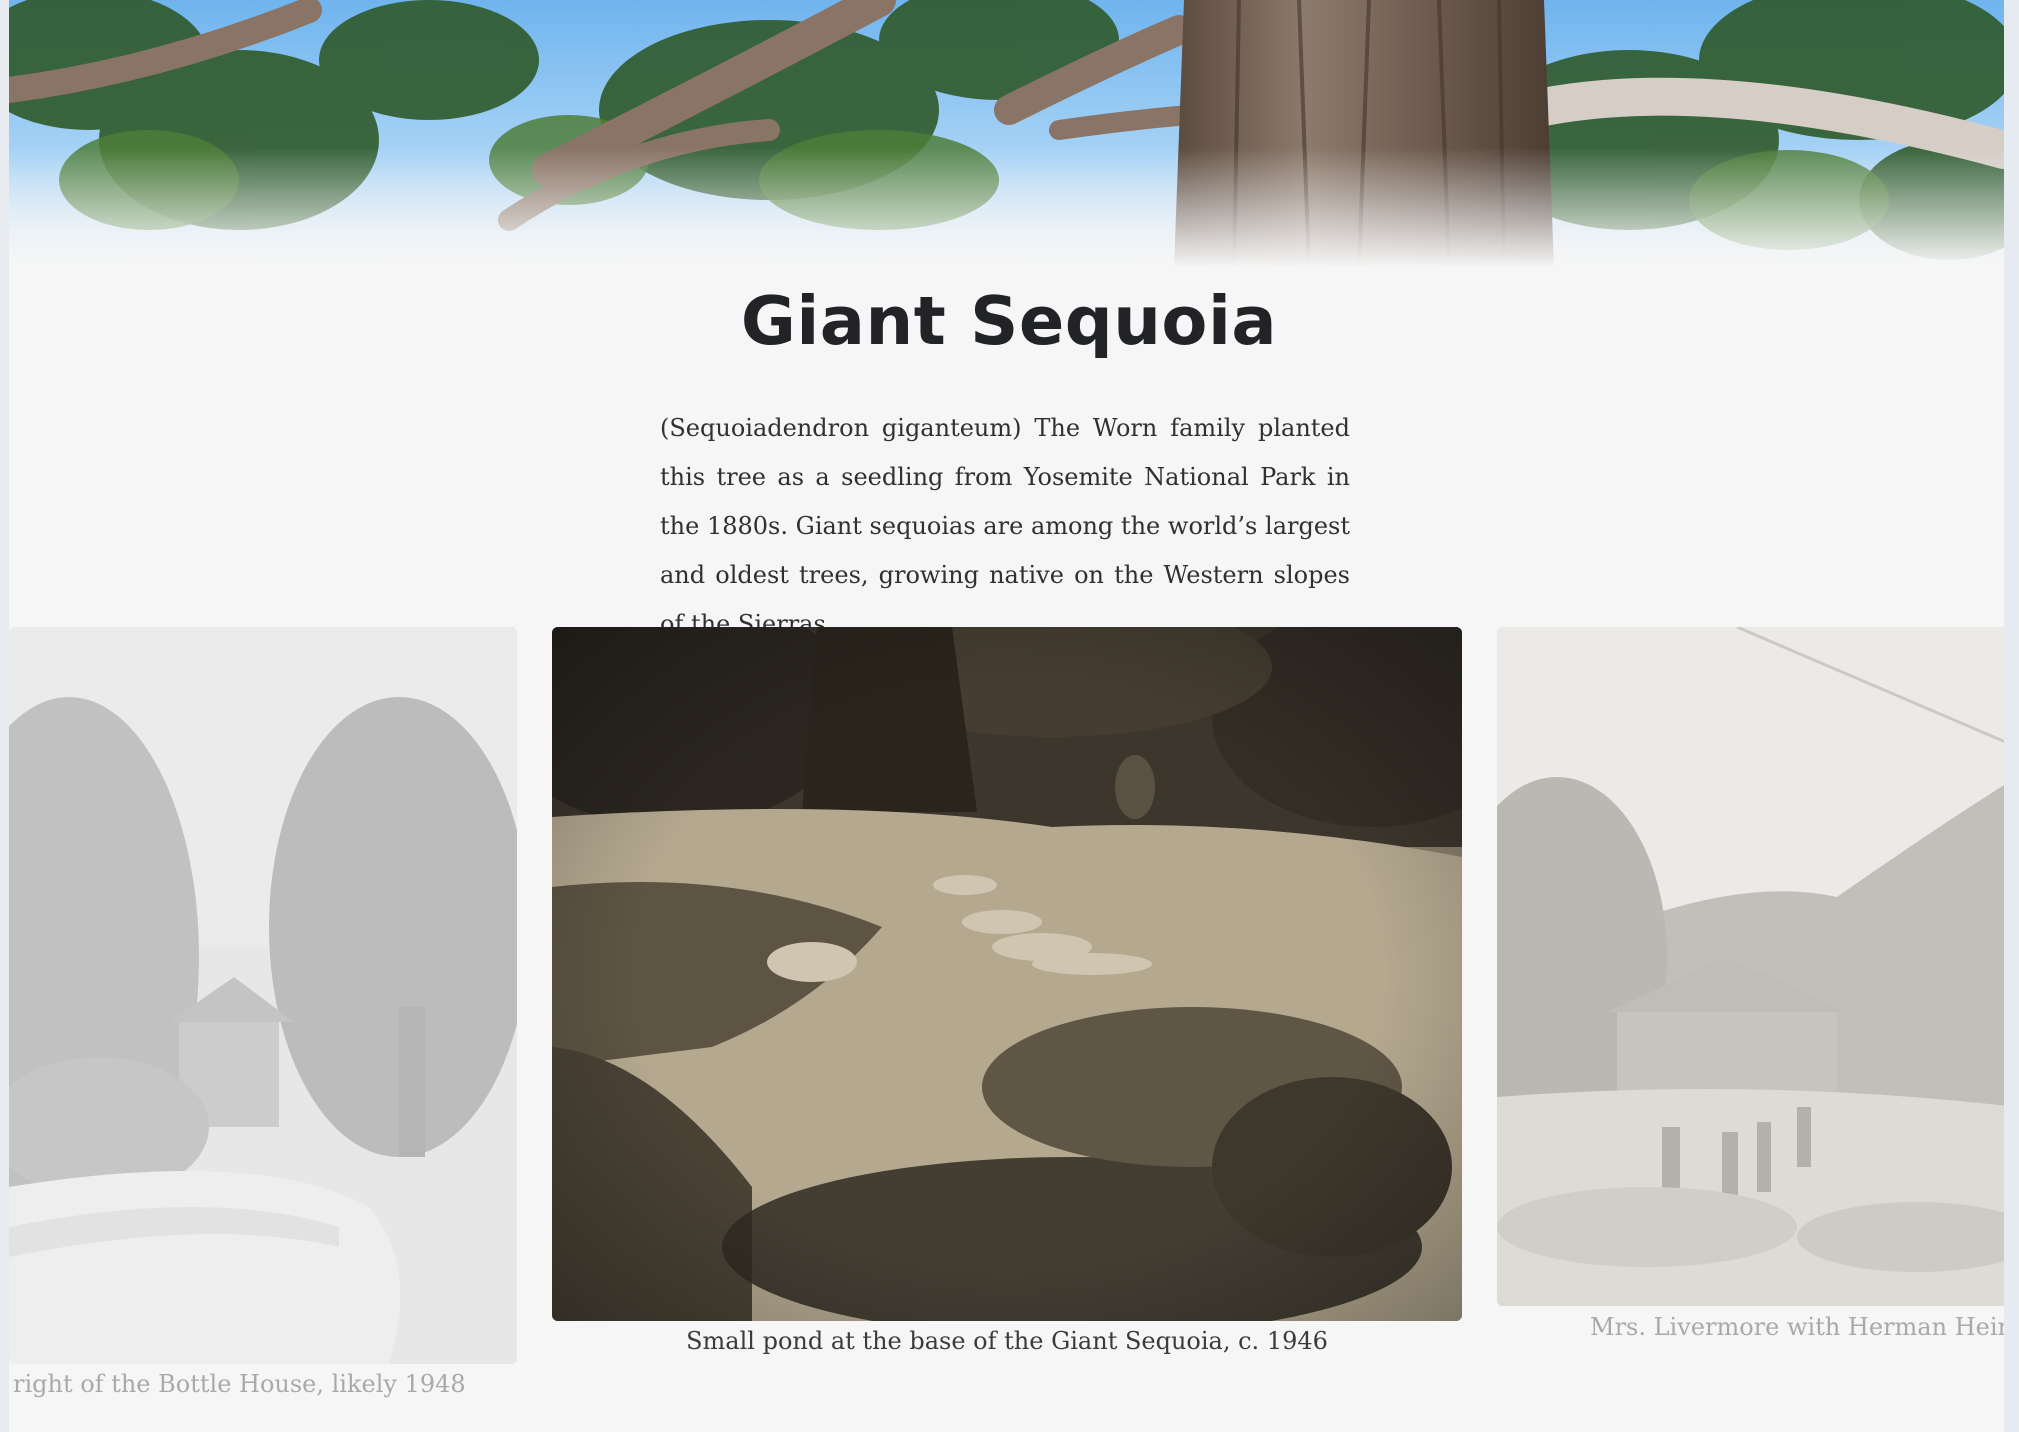 Image resolution: width=2019 pixels, height=1432 pixels. I want to click on scrollbar-track, so click(2011, 716).